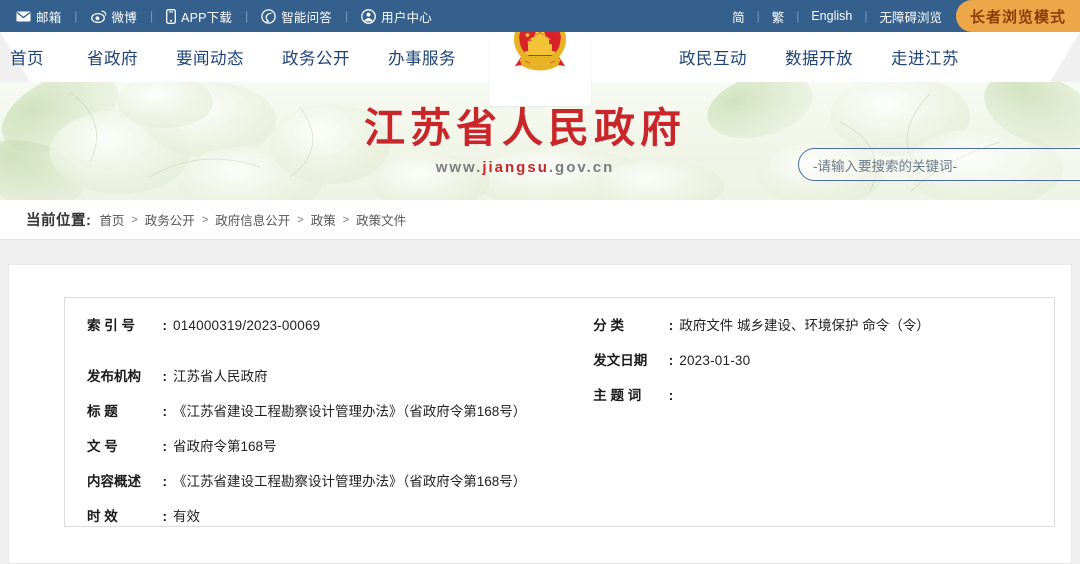 The width and height of the screenshot is (1080, 564). I want to click on meta-row-title: 标 题: 《江苏省建设工程勘察设计管理办法》（省政府令第168号）, so click(325, 412).